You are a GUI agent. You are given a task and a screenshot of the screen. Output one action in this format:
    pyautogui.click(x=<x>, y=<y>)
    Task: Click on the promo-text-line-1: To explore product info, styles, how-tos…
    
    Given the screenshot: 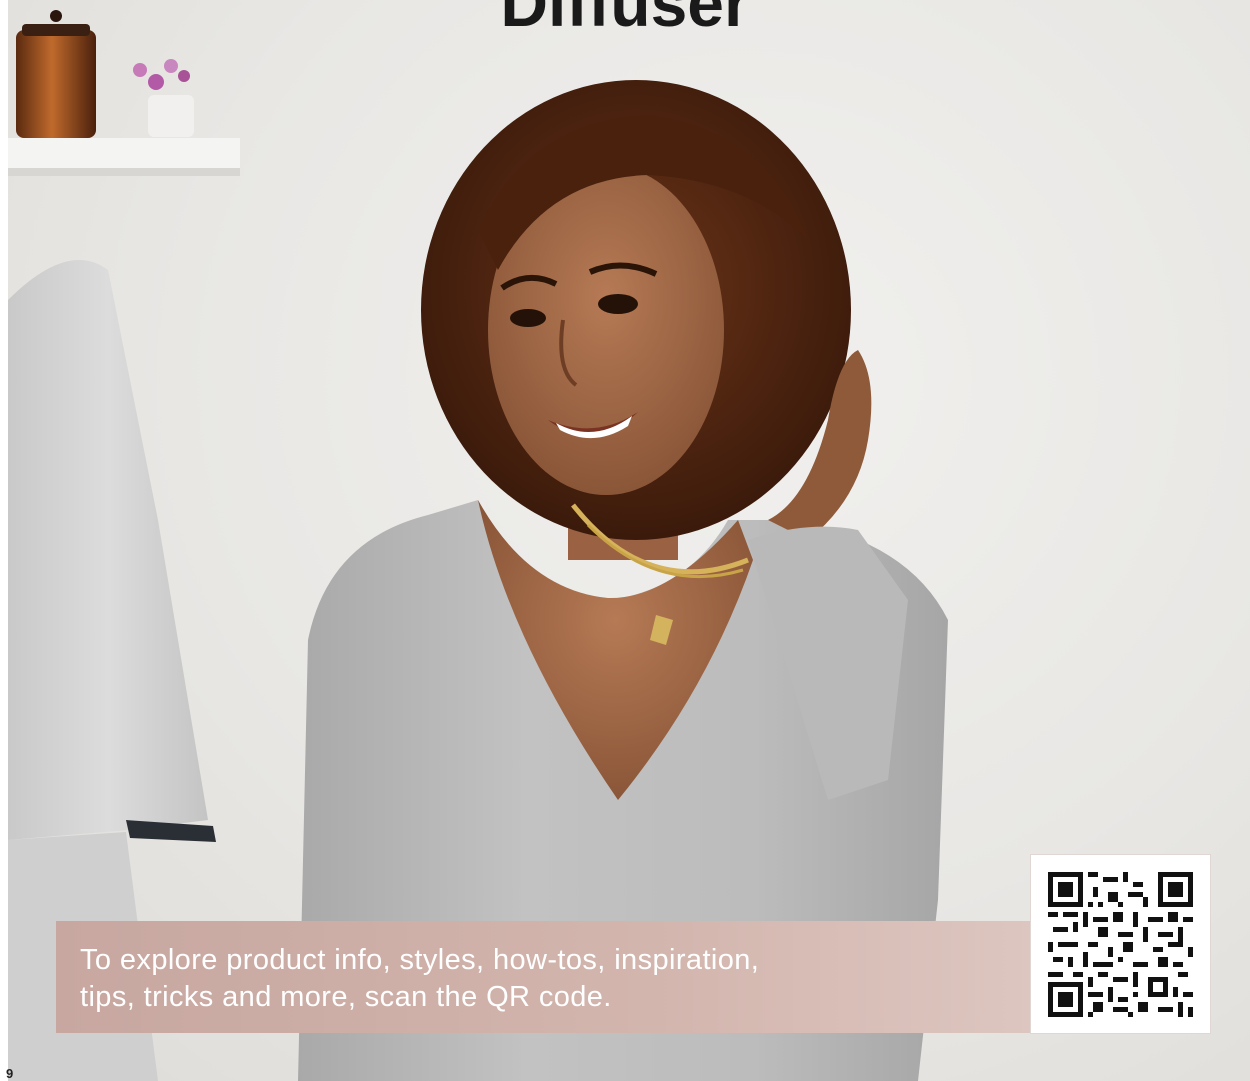 What is the action you would take?
    pyautogui.click(x=420, y=960)
    